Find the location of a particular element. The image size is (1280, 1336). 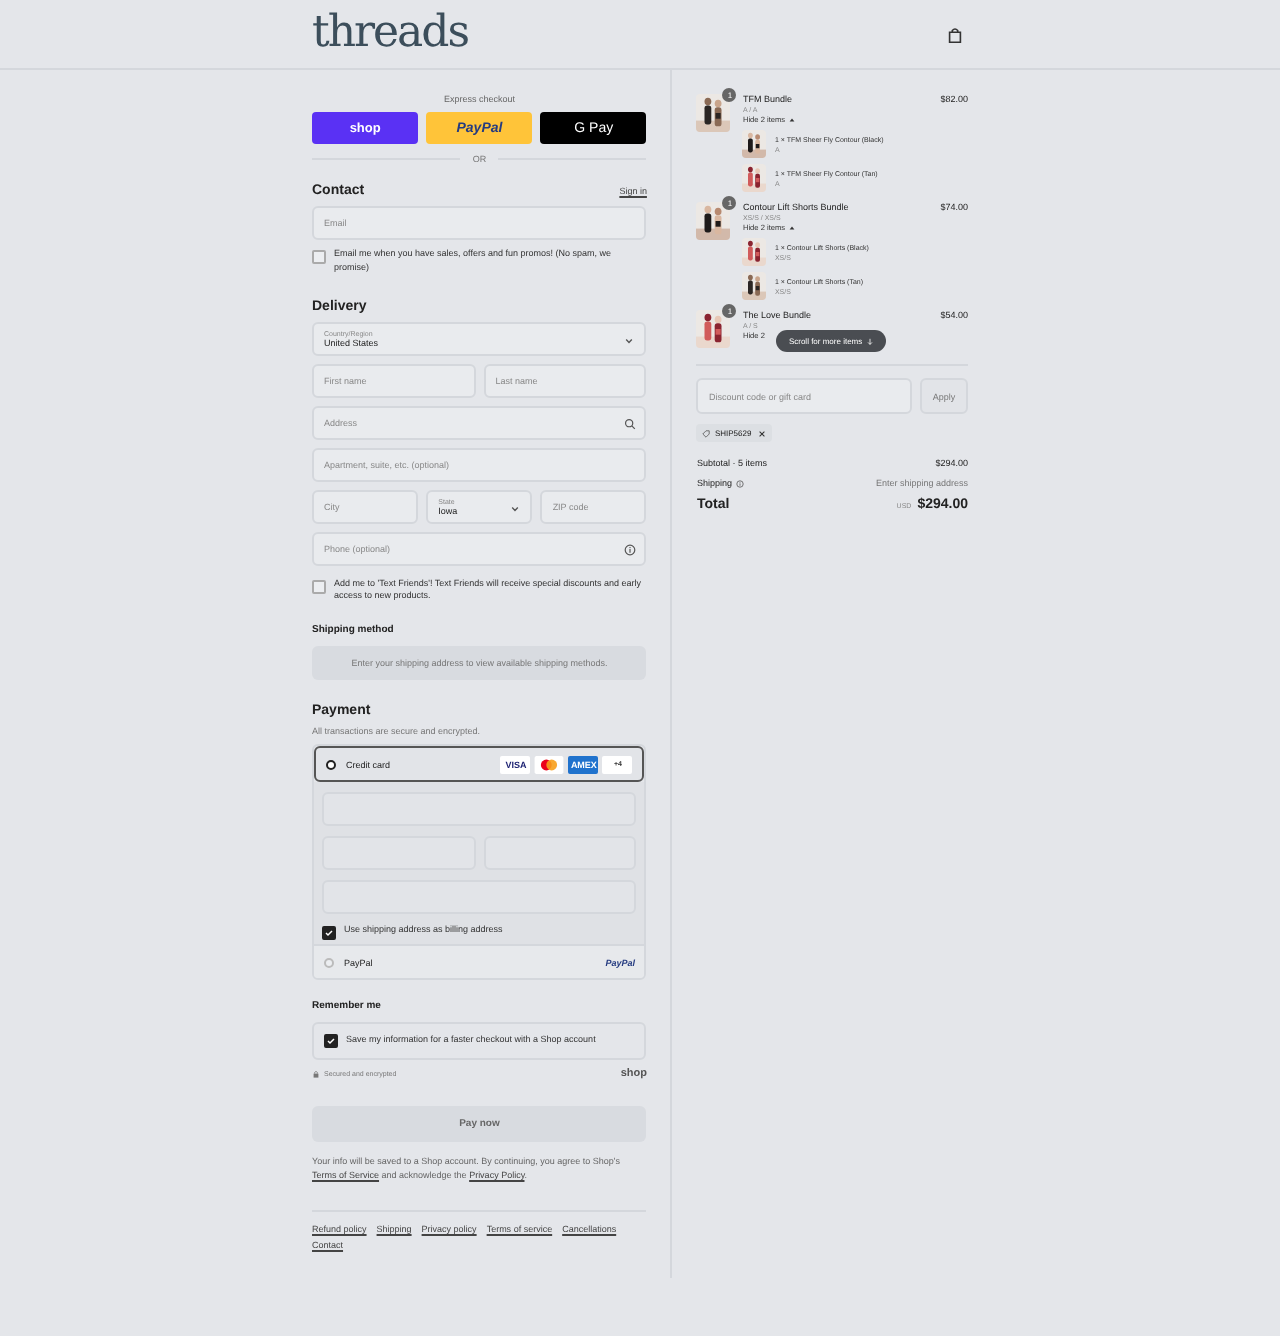

mastercard-logo is located at coordinates (549, 764).